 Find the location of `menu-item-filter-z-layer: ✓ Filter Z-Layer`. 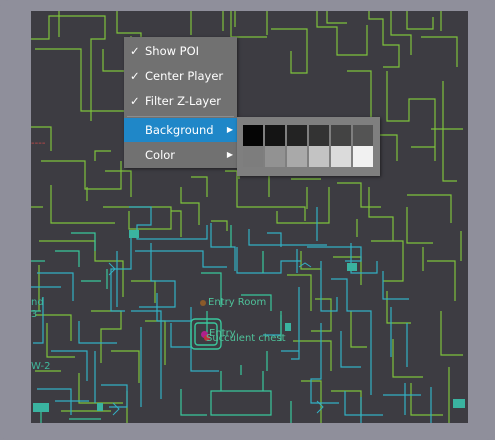

menu-item-filter-z-layer: ✓ Filter Z-Layer is located at coordinates (180, 101).